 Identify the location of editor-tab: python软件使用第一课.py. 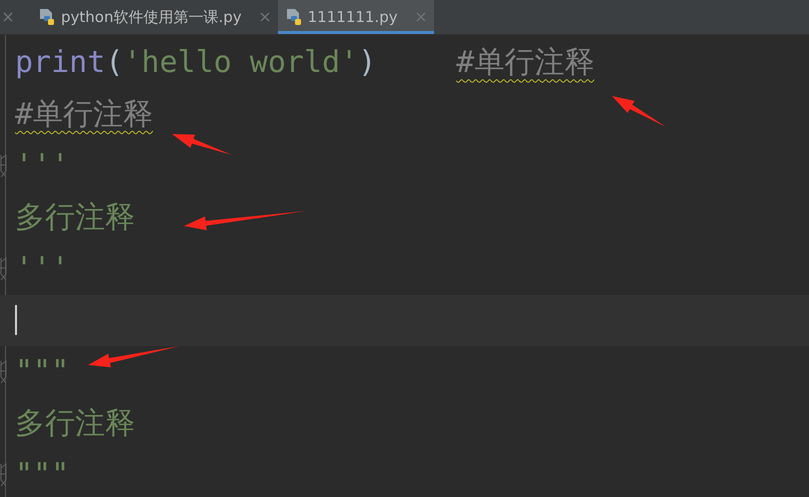
(154, 17).